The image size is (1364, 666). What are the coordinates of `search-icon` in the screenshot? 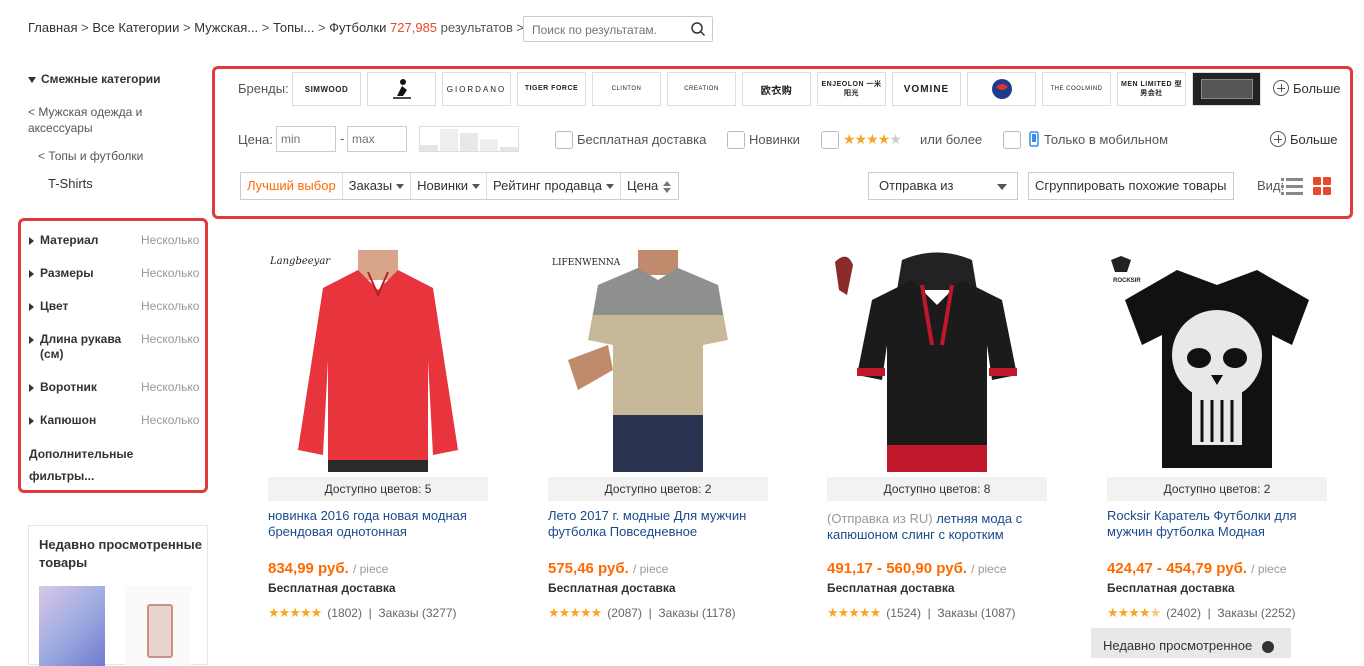 It's located at (698, 29).